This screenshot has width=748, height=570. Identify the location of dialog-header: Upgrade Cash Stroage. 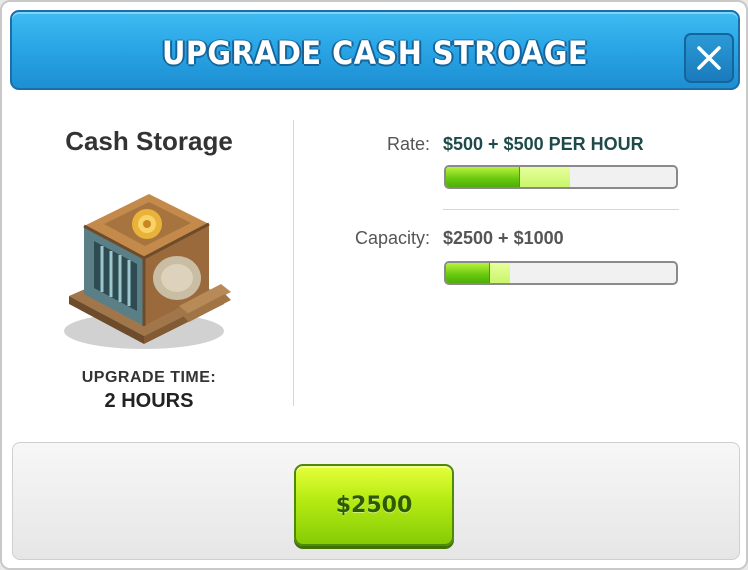
(375, 50).